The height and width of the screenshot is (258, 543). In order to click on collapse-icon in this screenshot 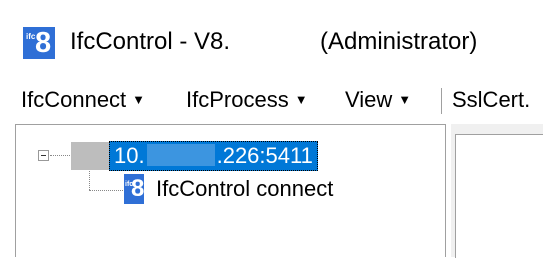, I will do `click(43, 155)`.